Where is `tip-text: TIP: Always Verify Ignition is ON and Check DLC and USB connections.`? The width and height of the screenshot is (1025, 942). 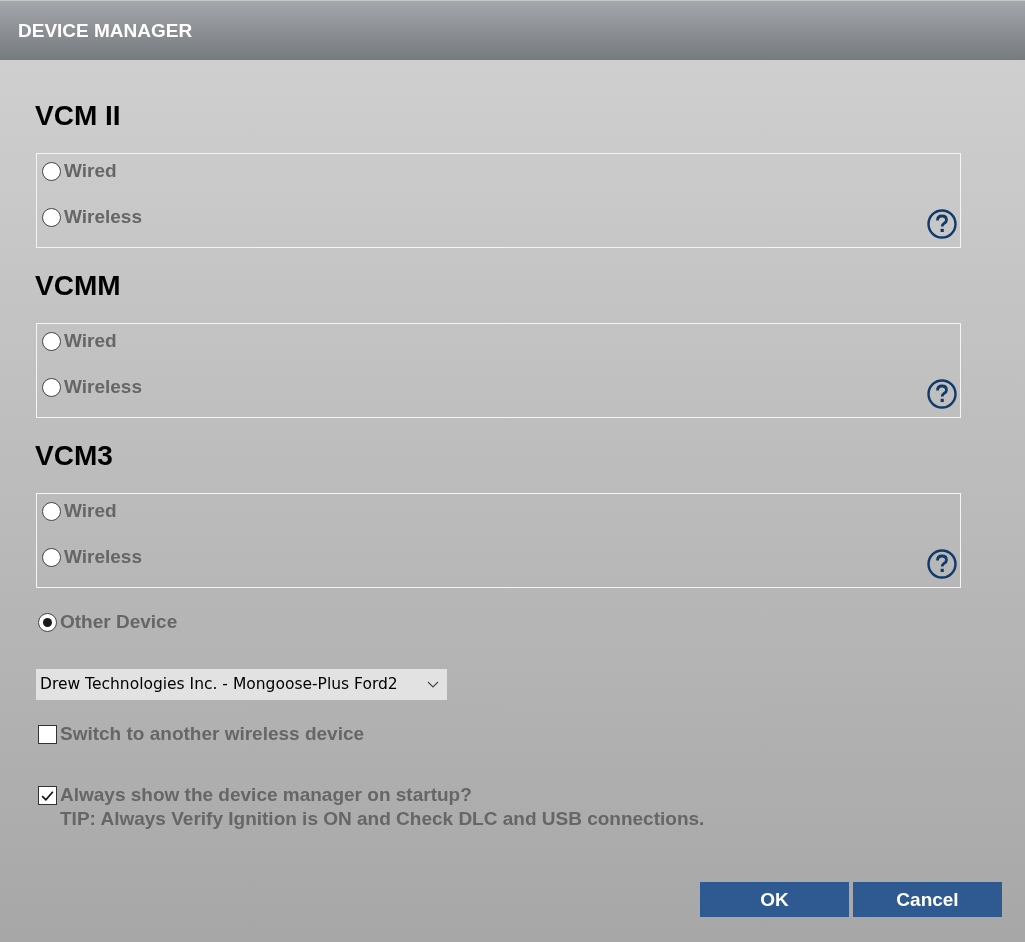
tip-text: TIP: Always Verify Ignition is ON and Check DLC and USB connections. is located at coordinates (382, 819).